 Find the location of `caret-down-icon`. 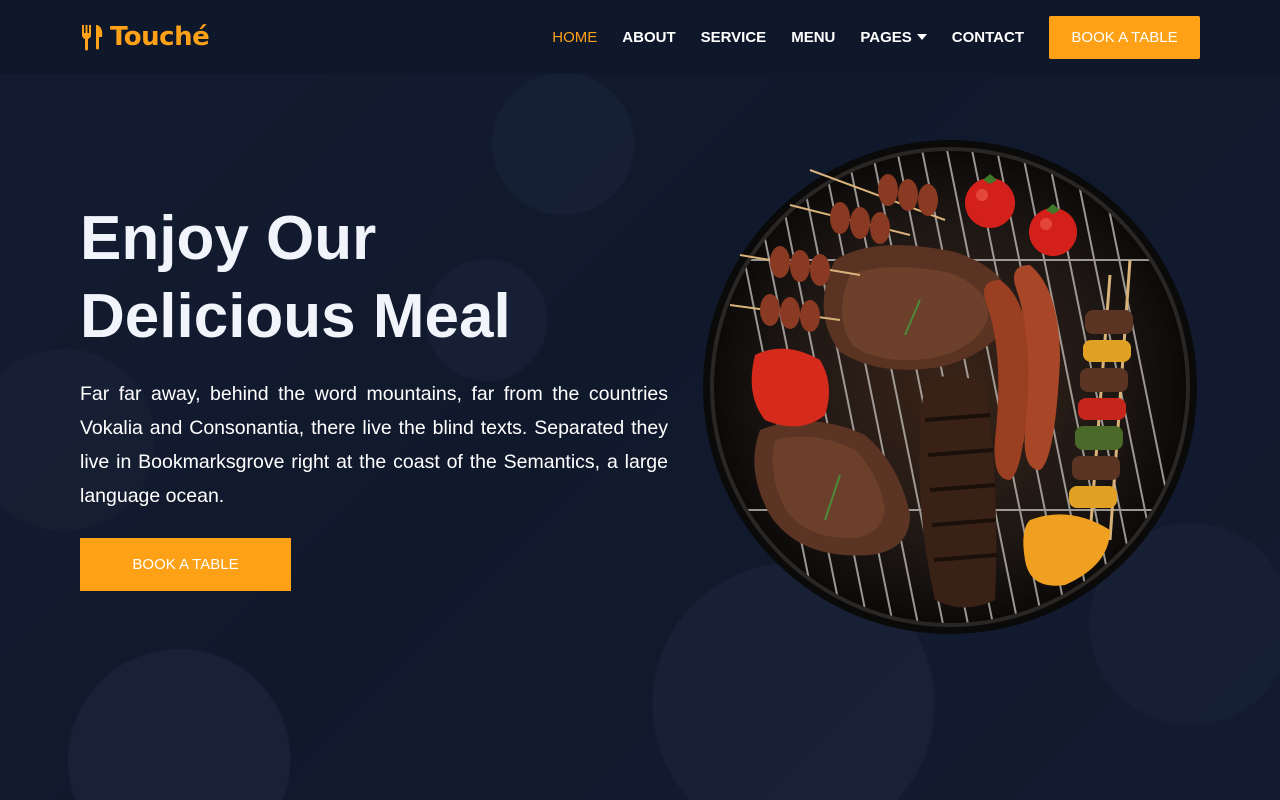

caret-down-icon is located at coordinates (921, 37).